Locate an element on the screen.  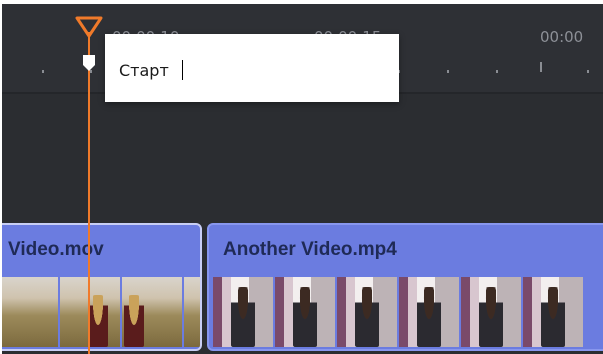
marker-pin-icon is located at coordinates (89, 63).